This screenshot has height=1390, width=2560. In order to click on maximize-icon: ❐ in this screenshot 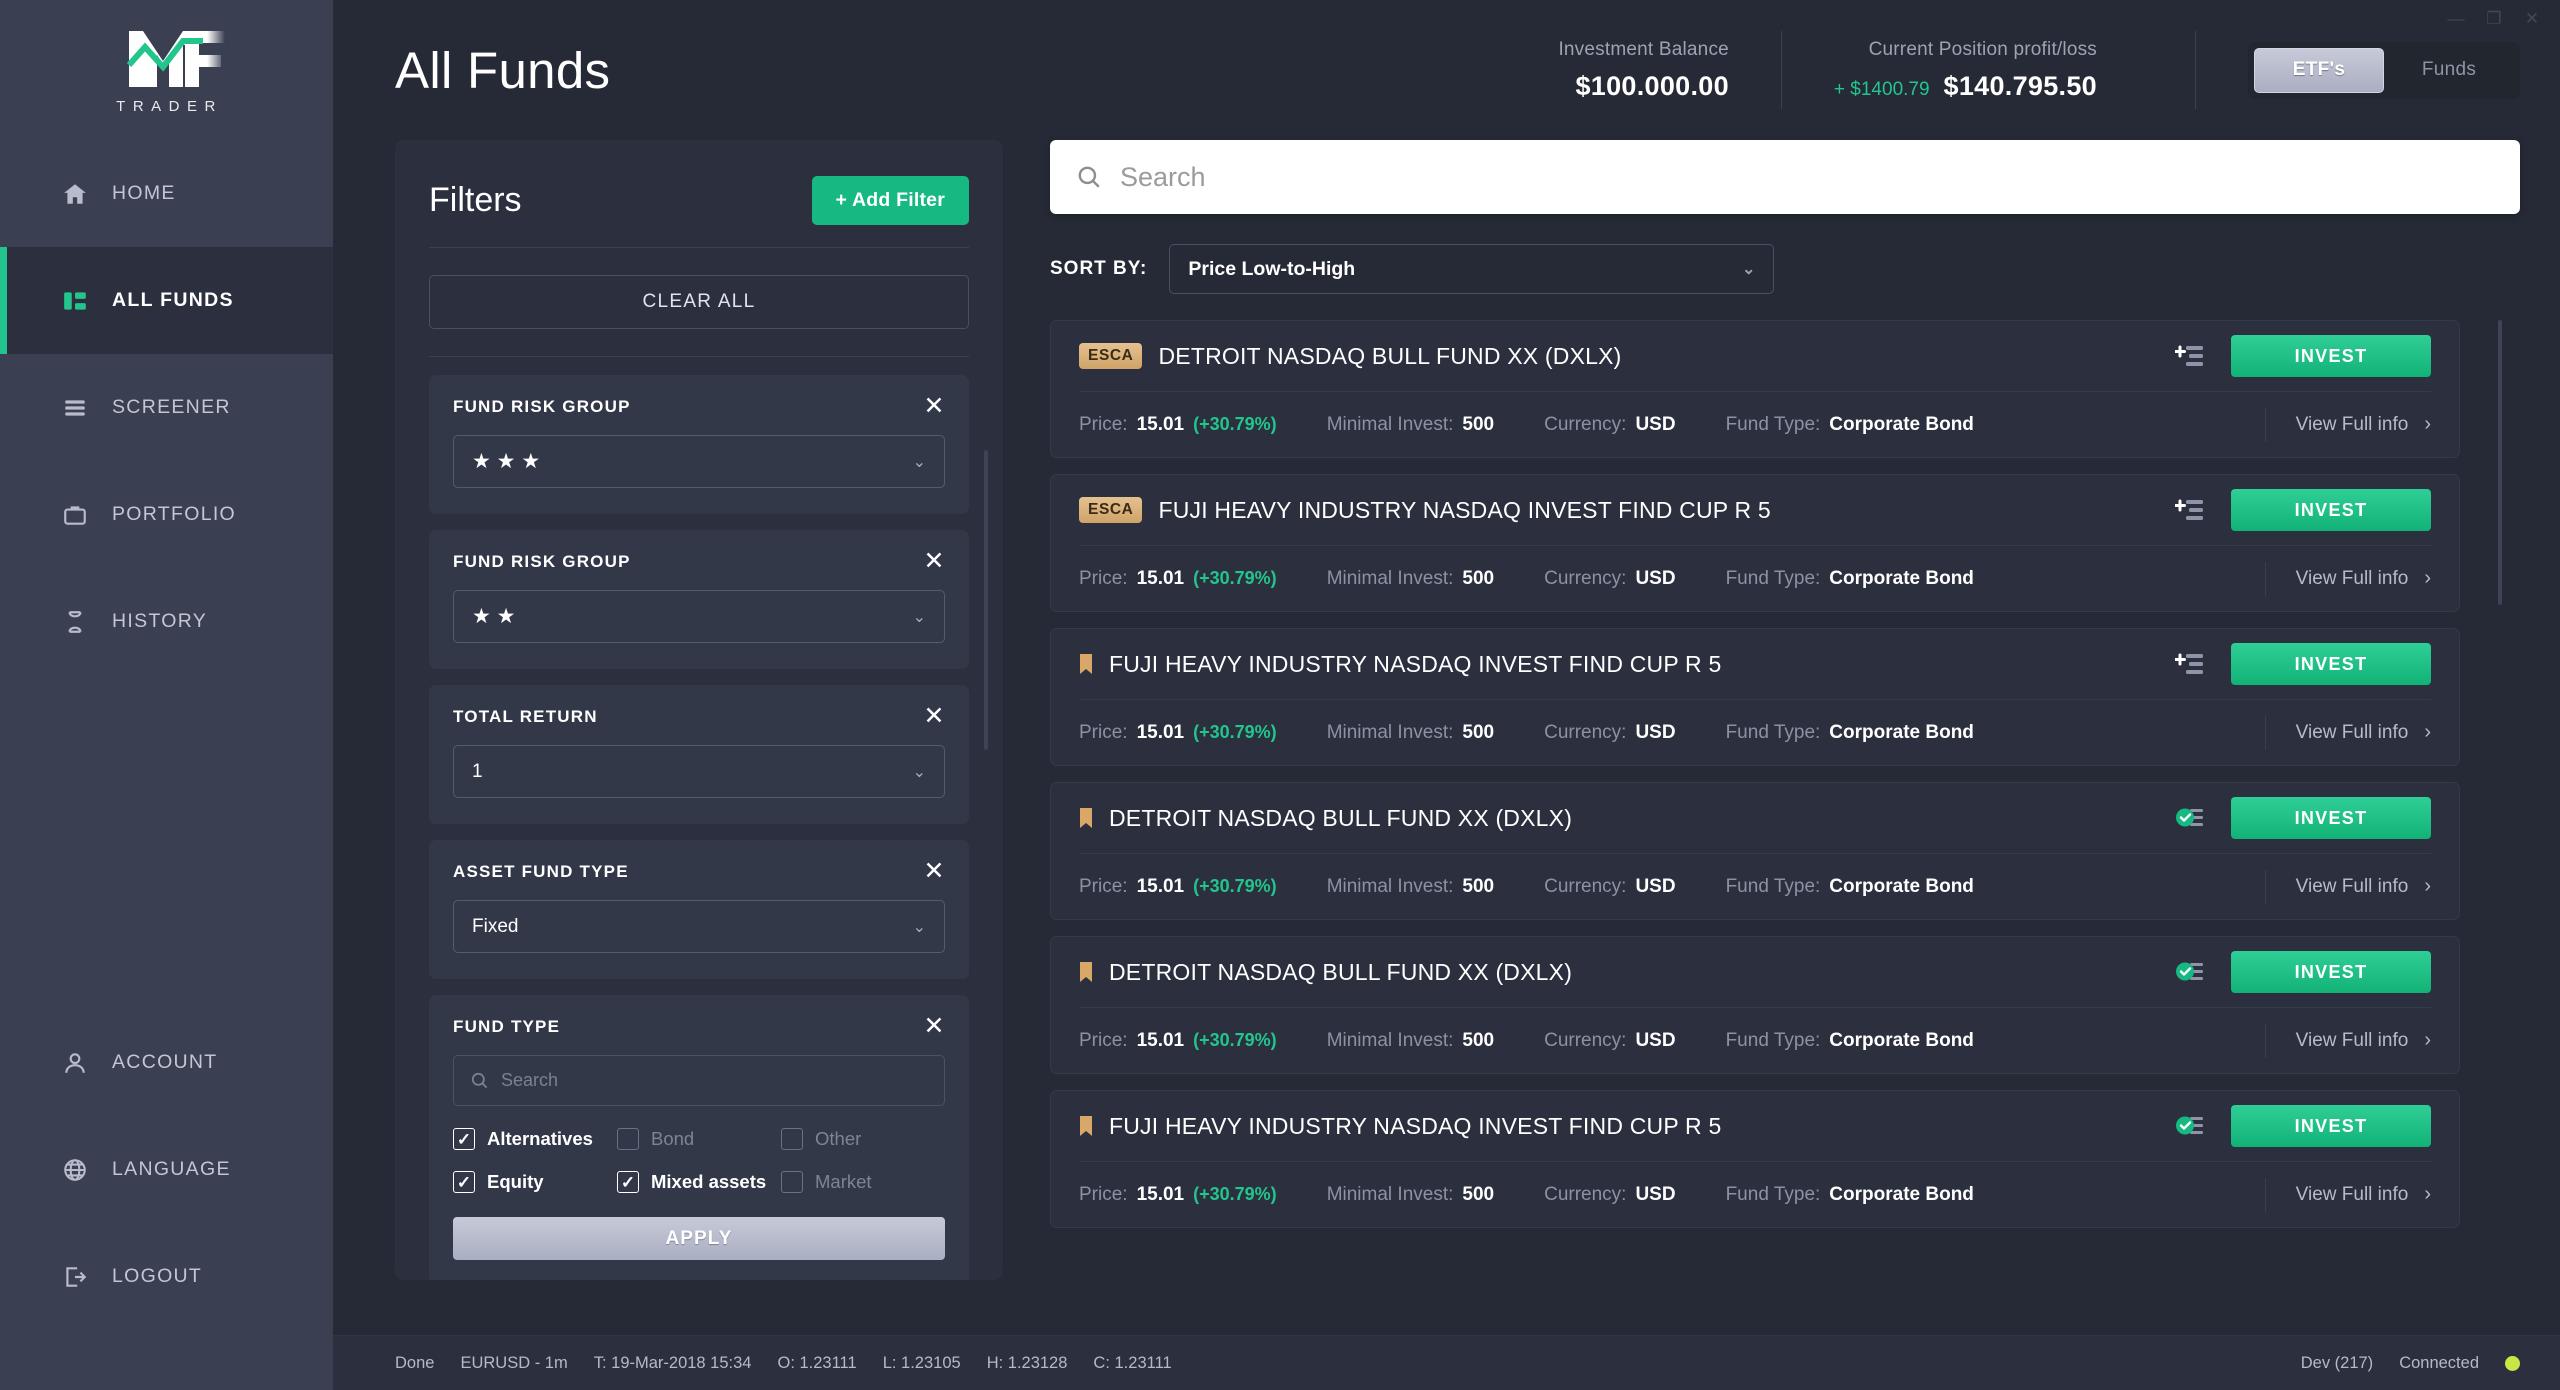, I will do `click(2494, 18)`.